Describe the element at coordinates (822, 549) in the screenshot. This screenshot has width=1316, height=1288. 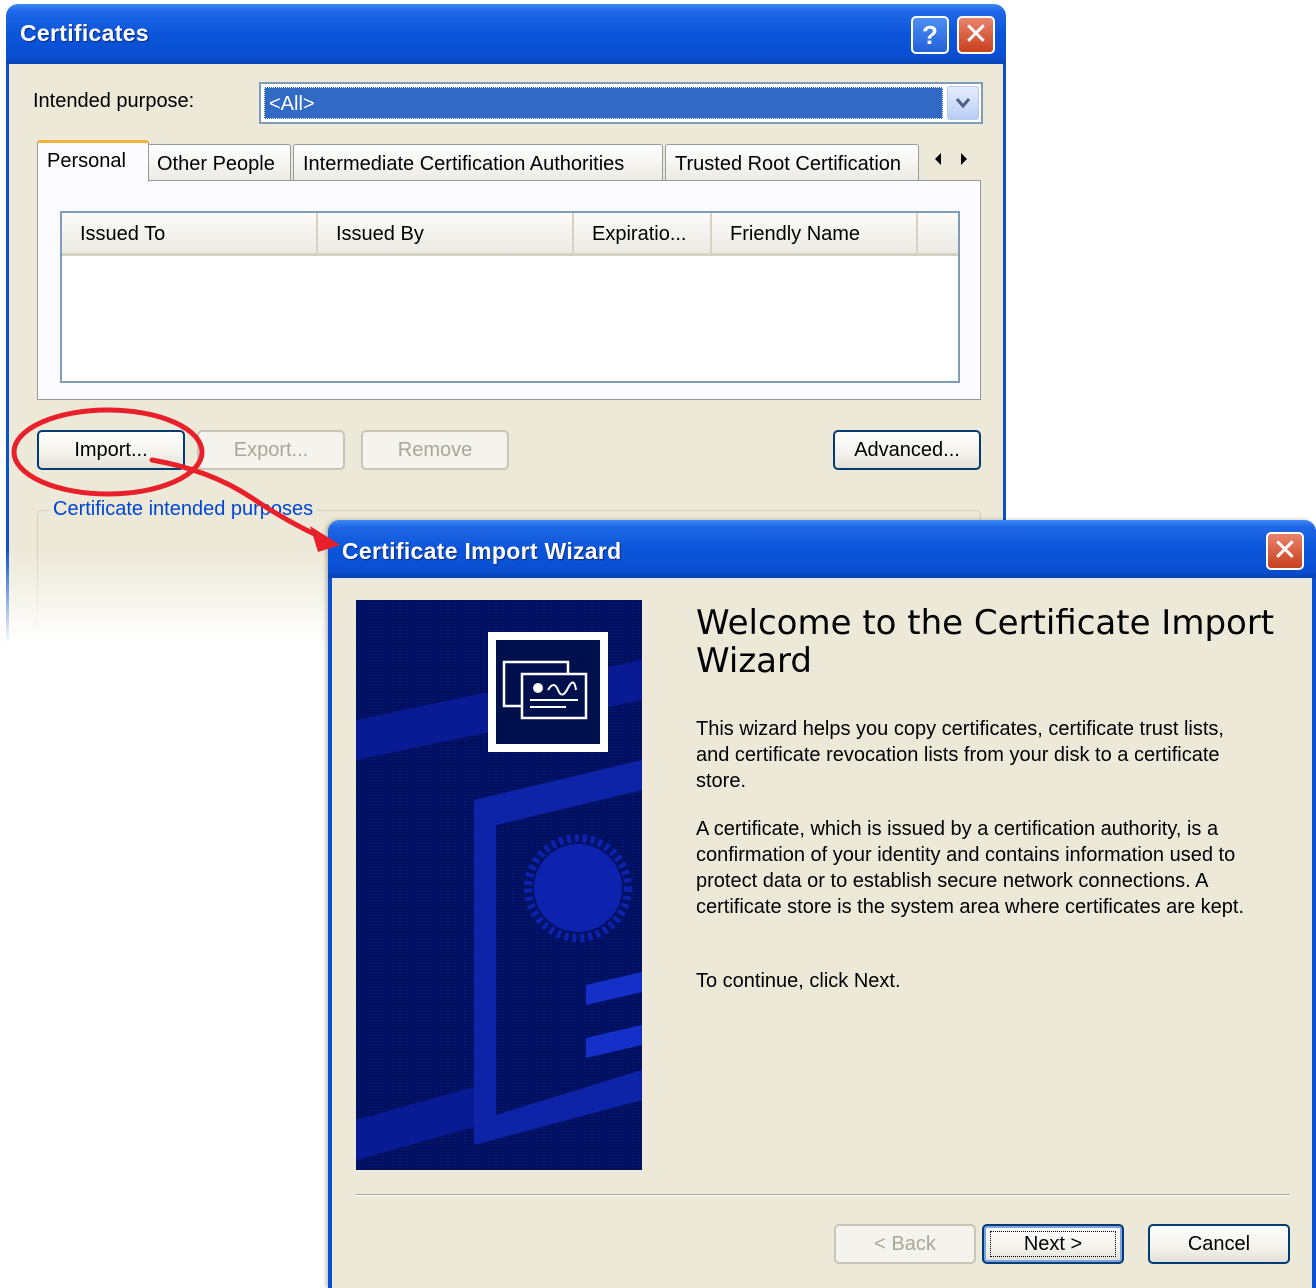
I see `wizard-title-bar: Certificate Import Wizard ✕` at that location.